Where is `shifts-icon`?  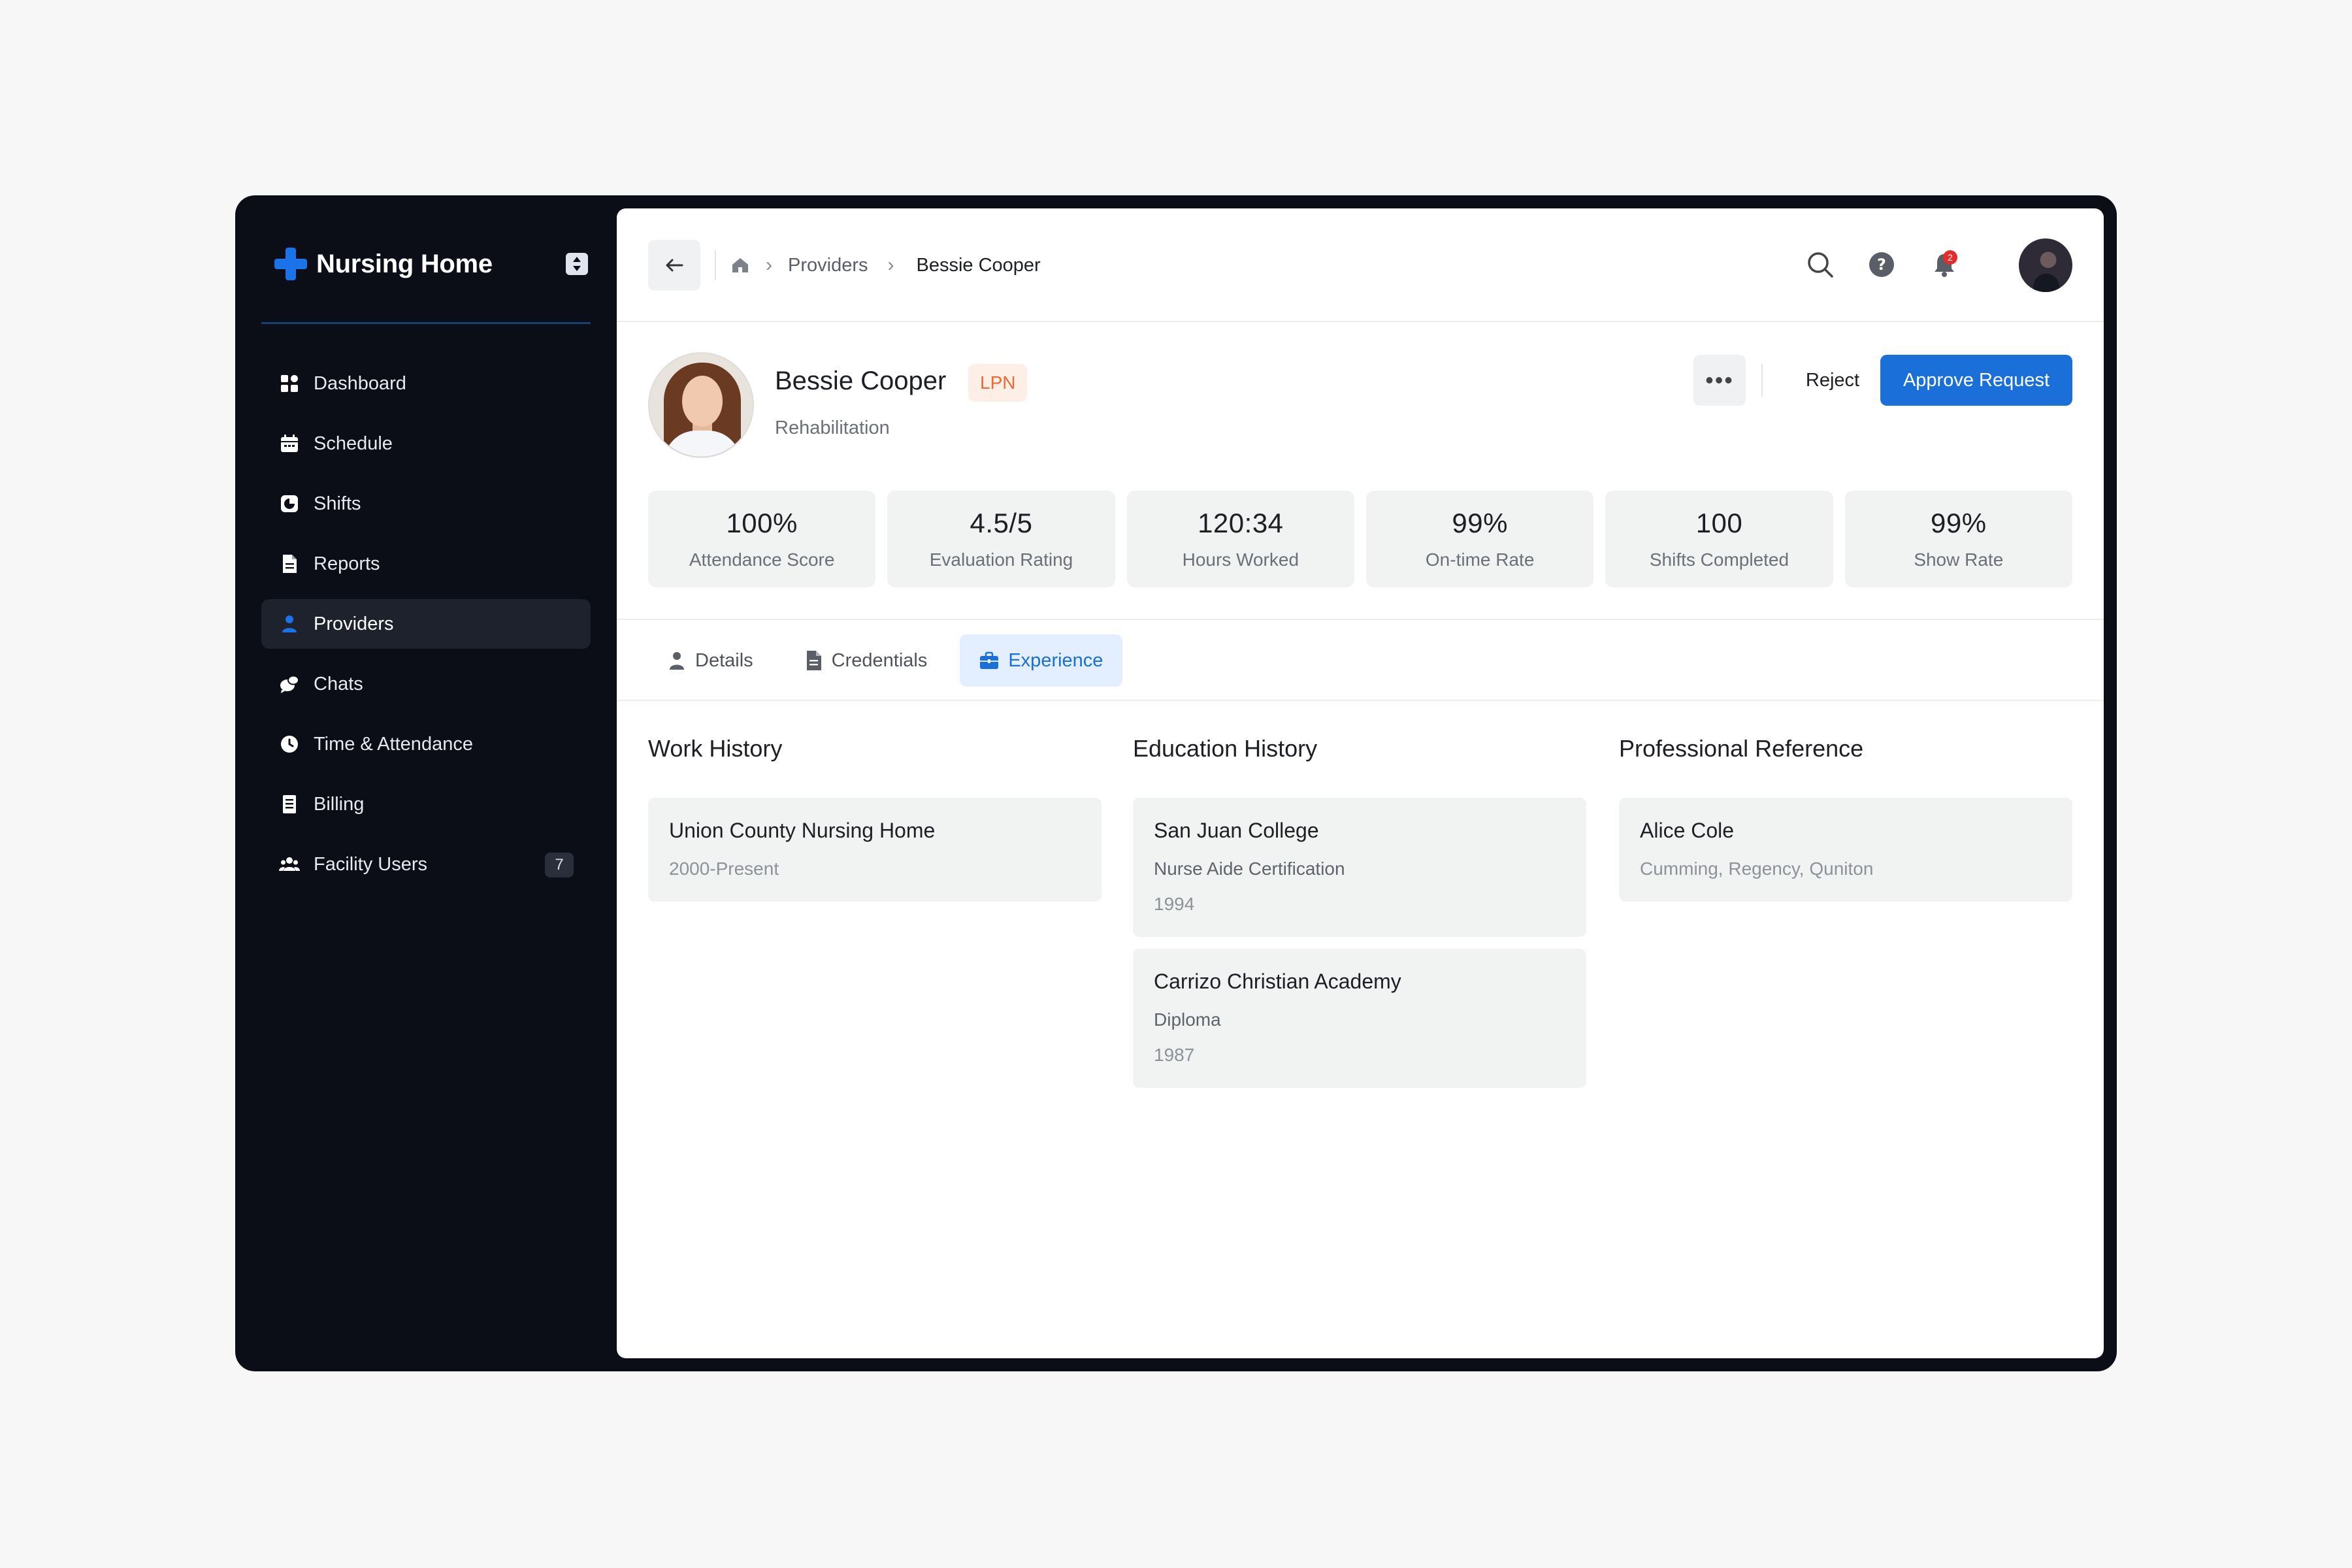 shifts-icon is located at coordinates (289, 504).